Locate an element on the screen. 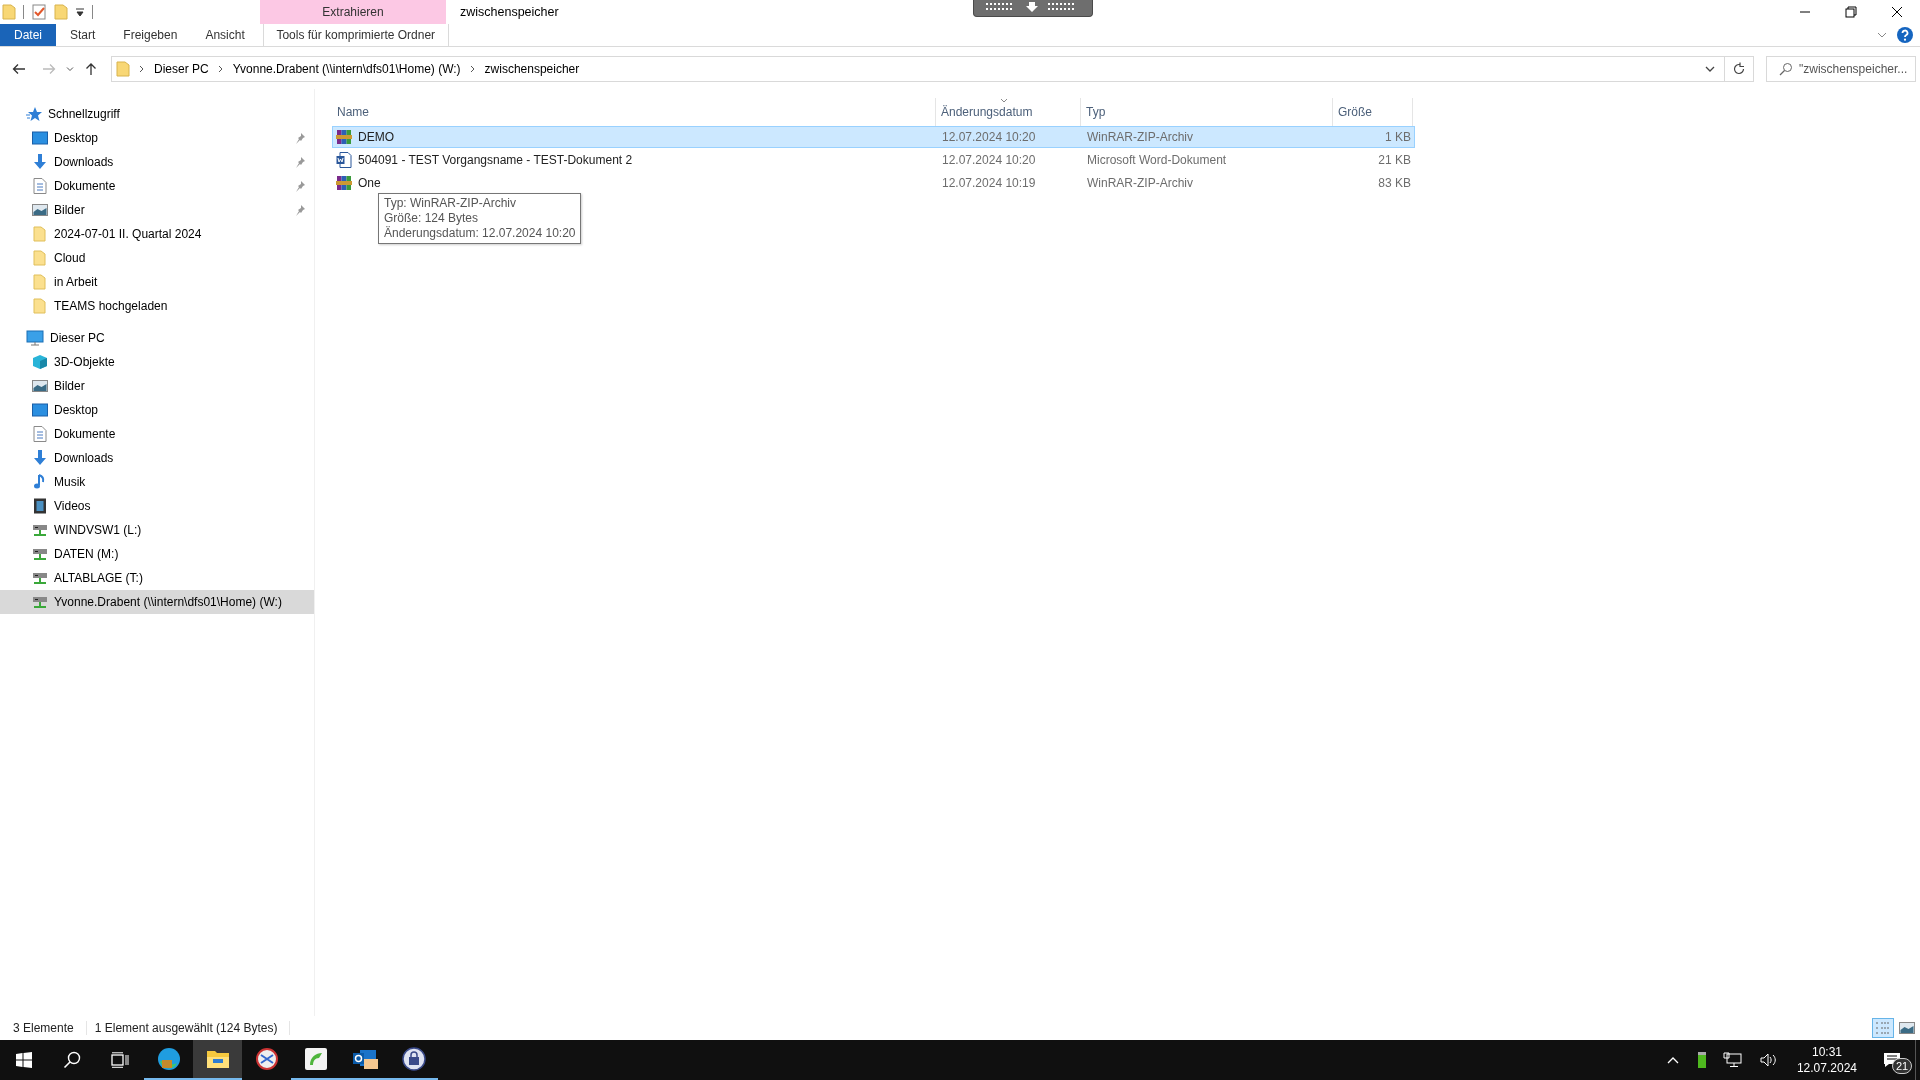 The height and width of the screenshot is (1080, 1920). film-icon is located at coordinates (40, 506).